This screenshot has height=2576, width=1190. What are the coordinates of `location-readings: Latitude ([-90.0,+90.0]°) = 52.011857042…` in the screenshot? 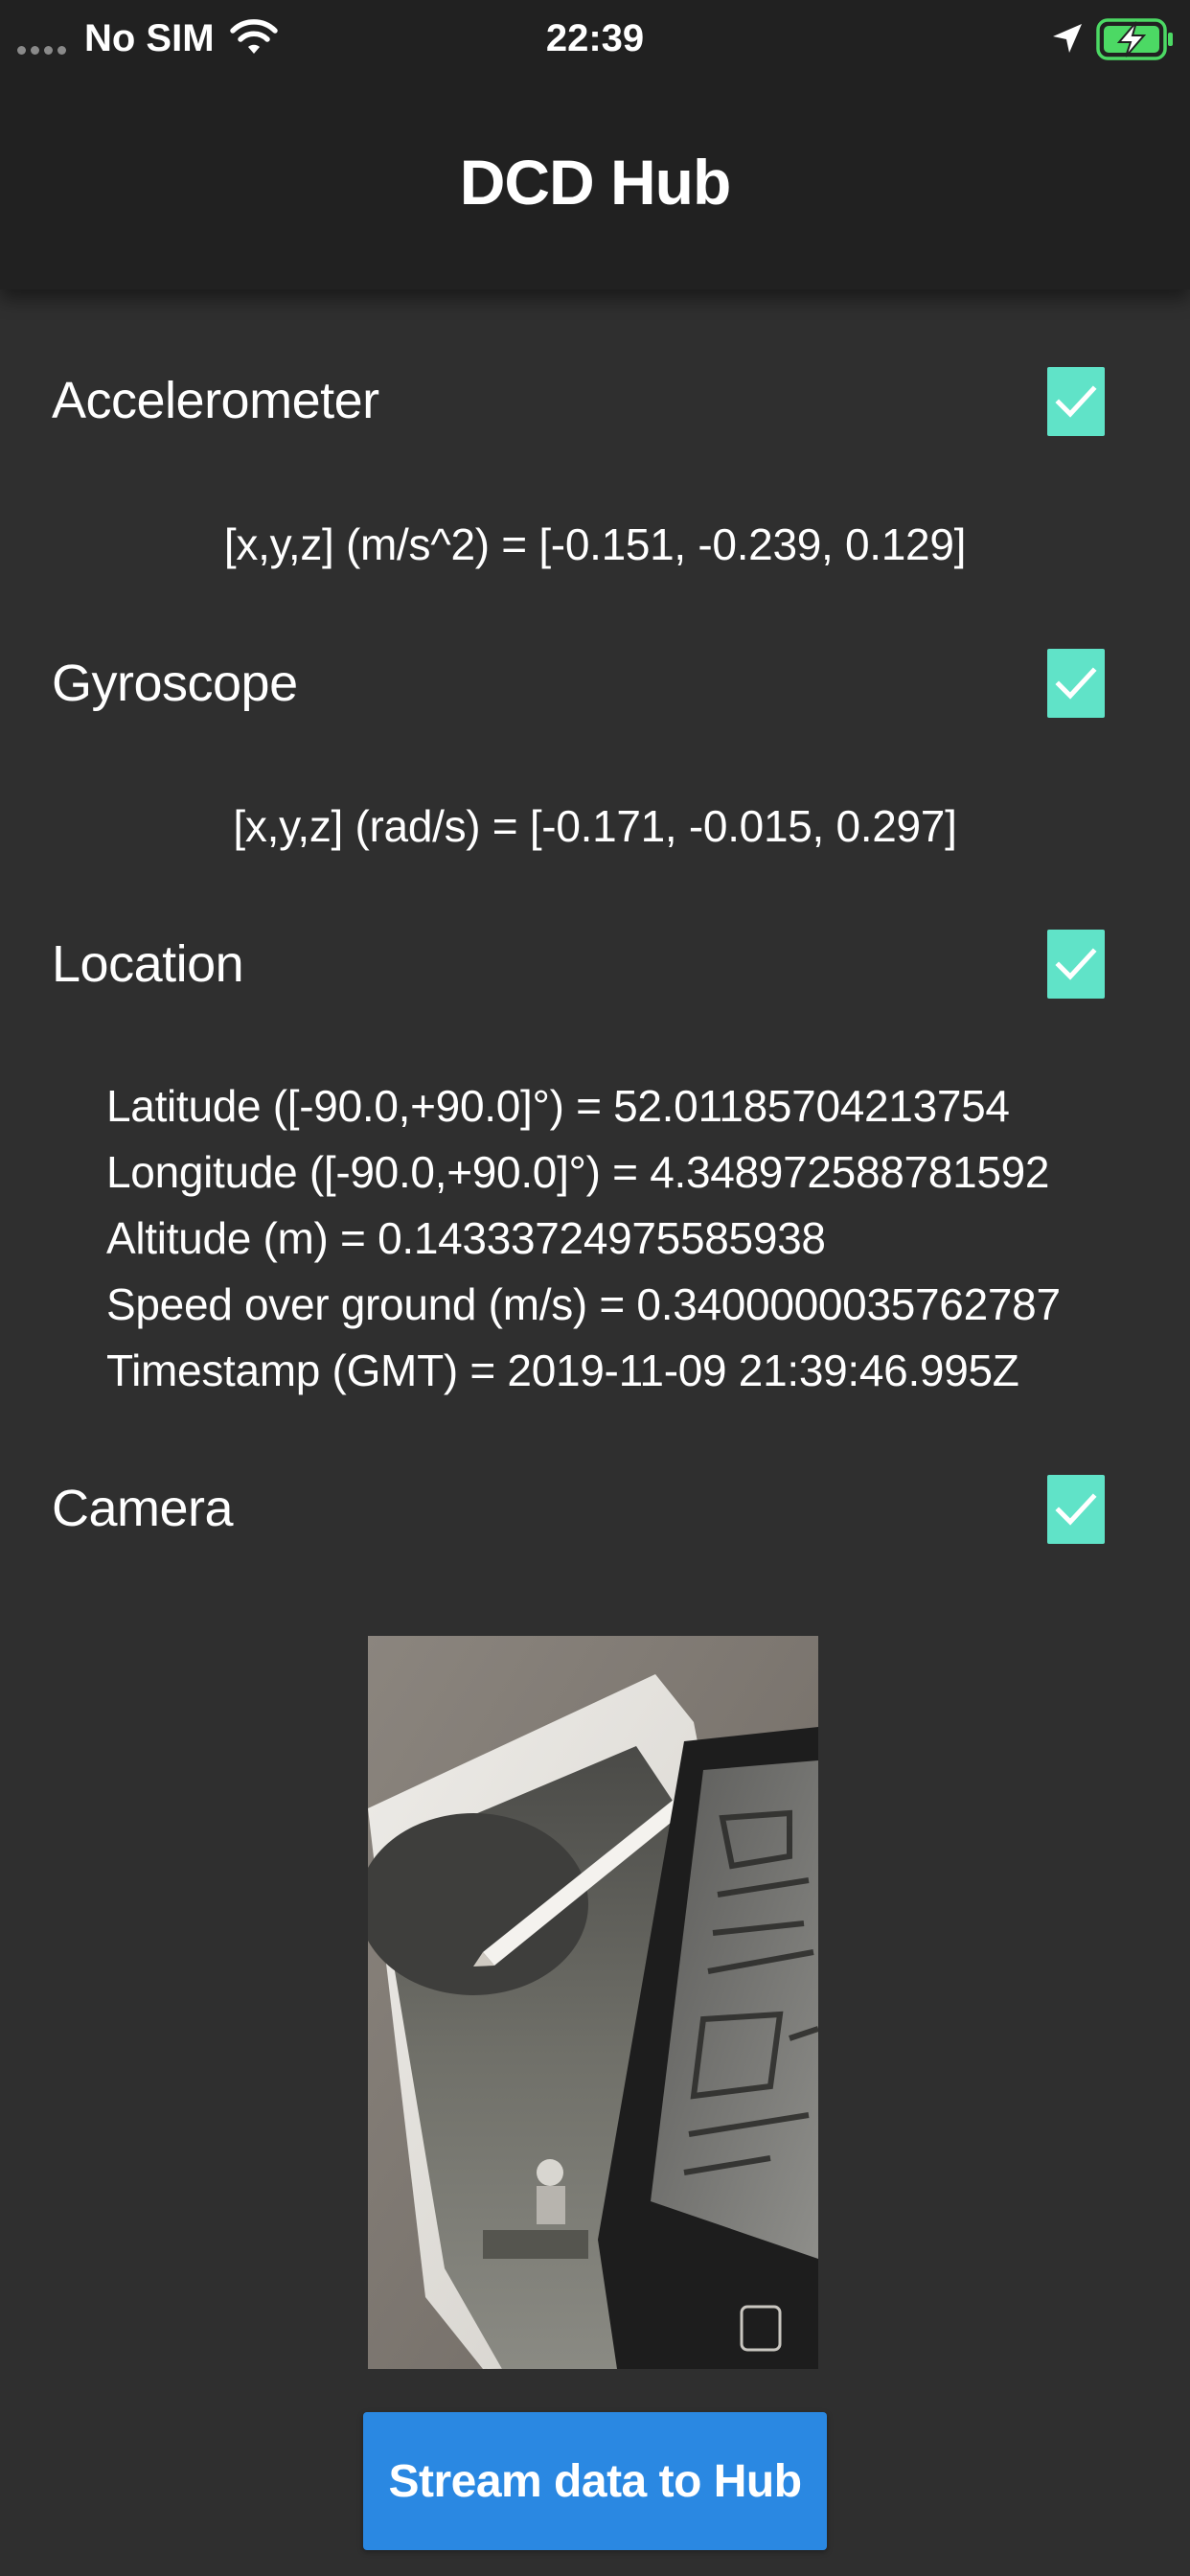 It's located at (584, 1238).